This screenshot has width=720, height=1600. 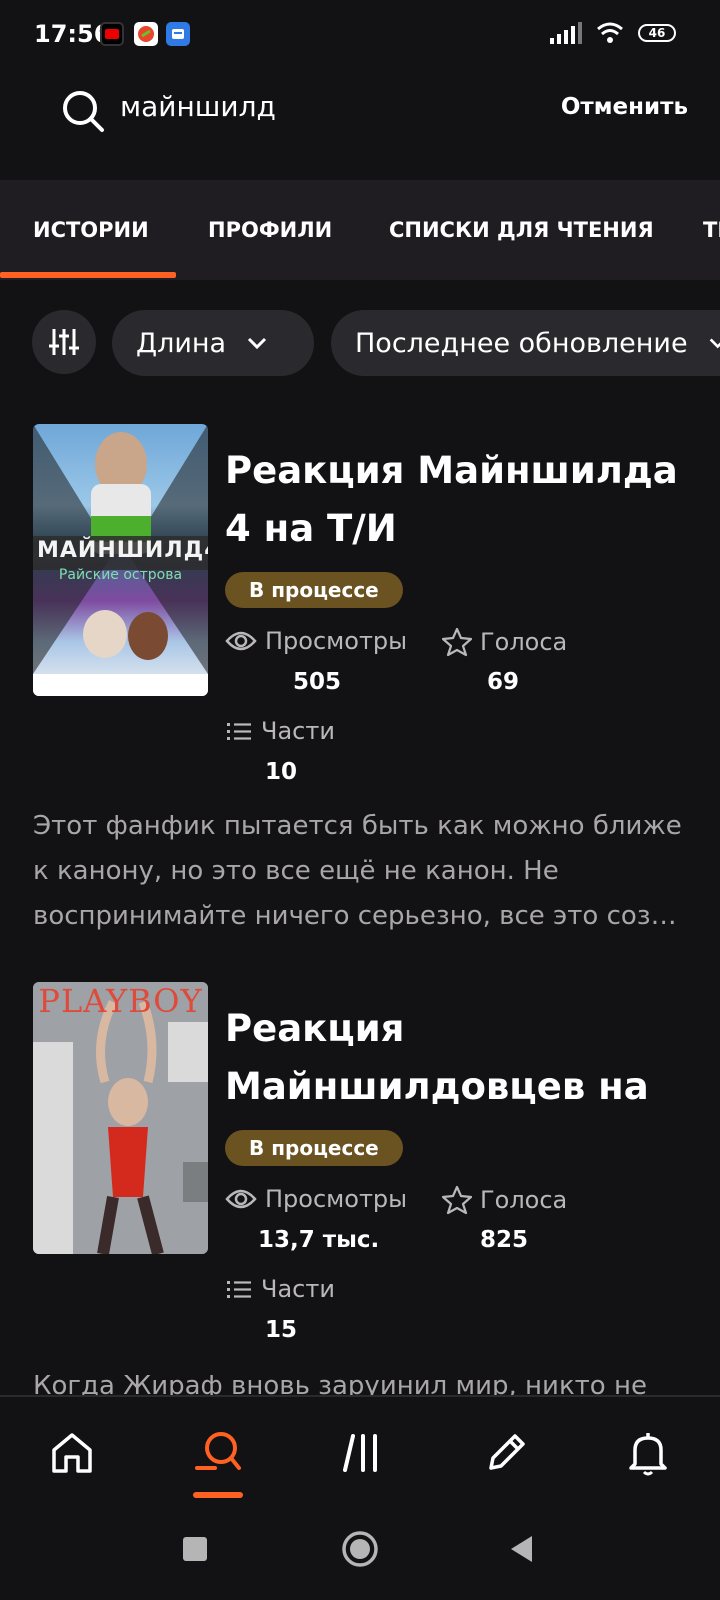 I want to click on tab-tags: ТЕ, so click(x=711, y=230).